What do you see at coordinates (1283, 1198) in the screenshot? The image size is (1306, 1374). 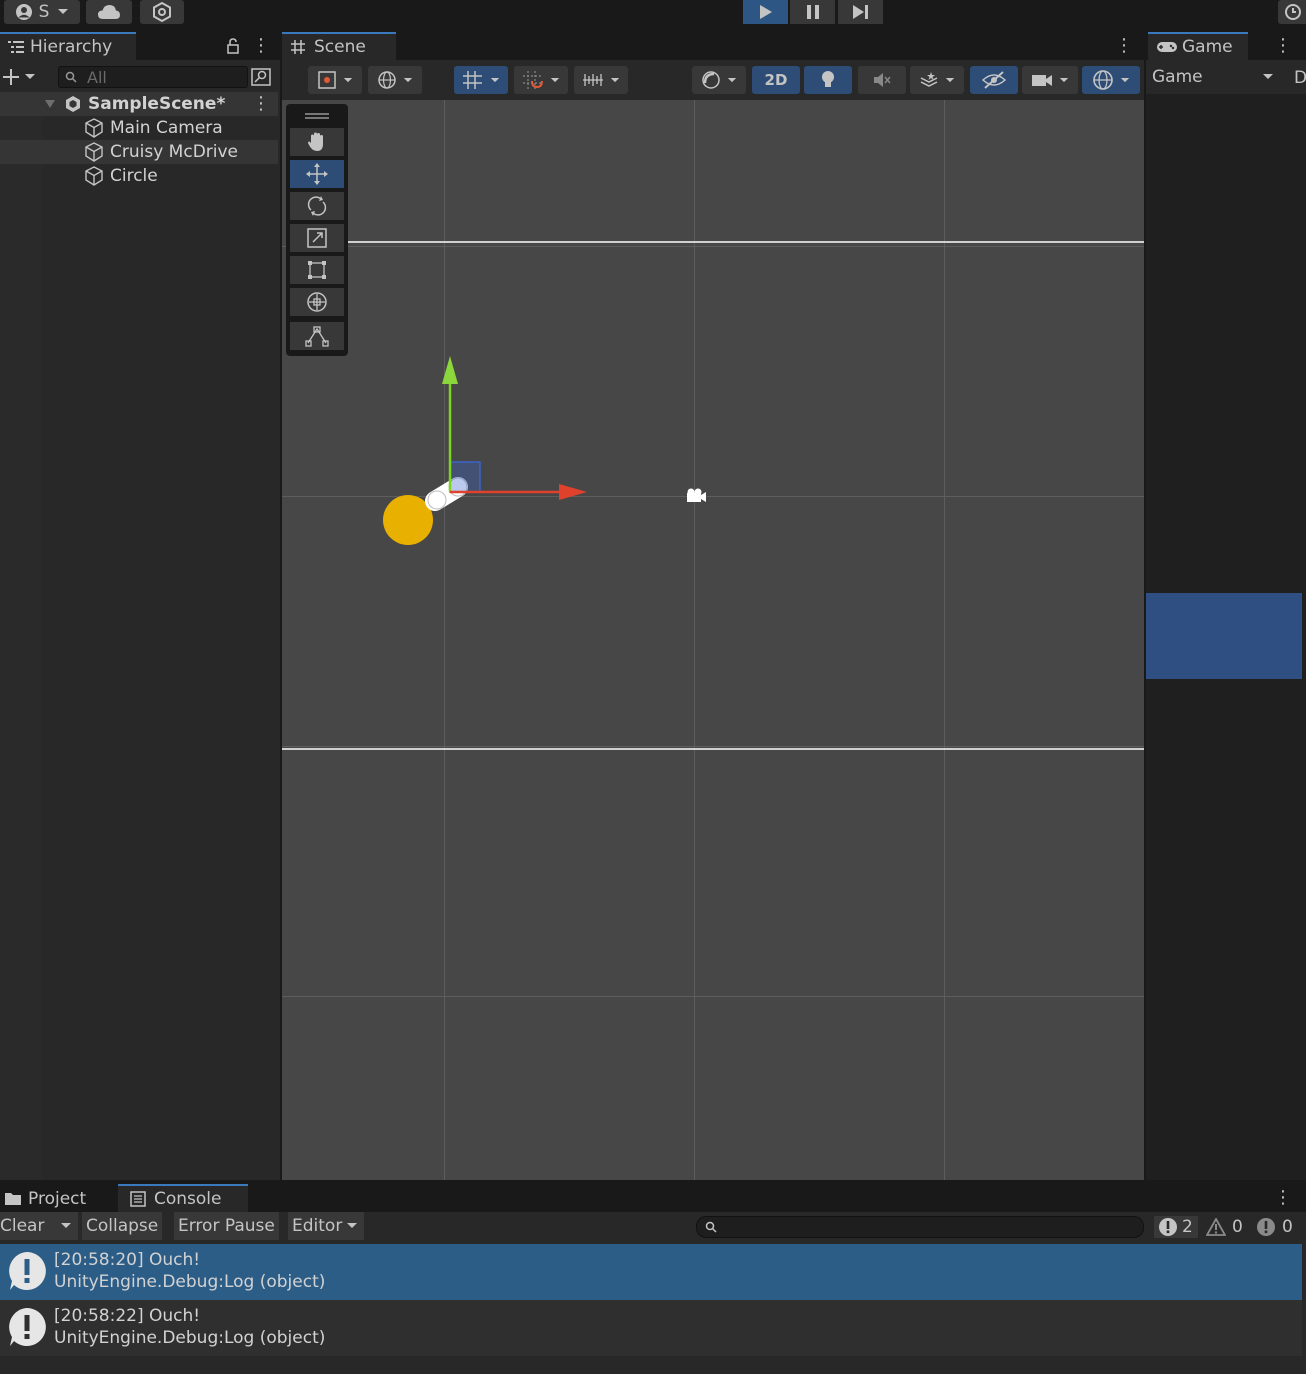 I see `console-menu-icon: ⋮` at bounding box center [1283, 1198].